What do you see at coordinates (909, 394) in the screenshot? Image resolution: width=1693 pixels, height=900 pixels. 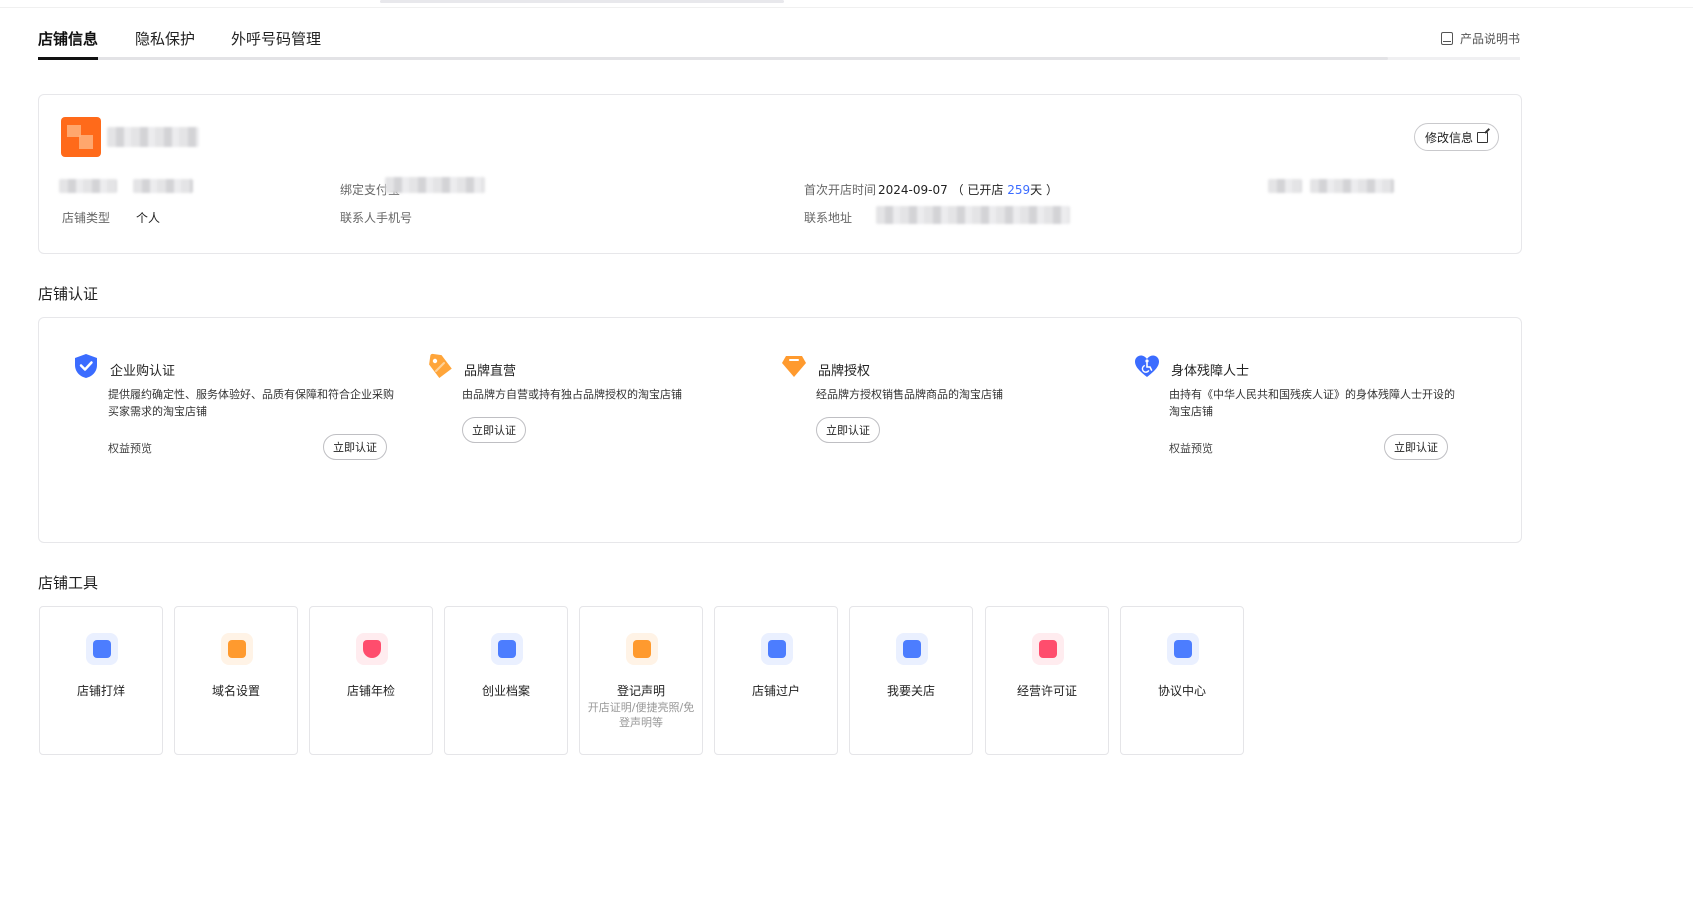 I see `cert-description: 经品牌方授权销售品牌商品的淘宝店铺` at bounding box center [909, 394].